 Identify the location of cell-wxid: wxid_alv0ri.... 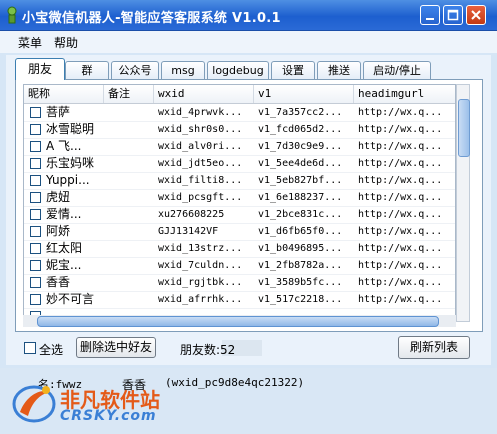
(200, 146).